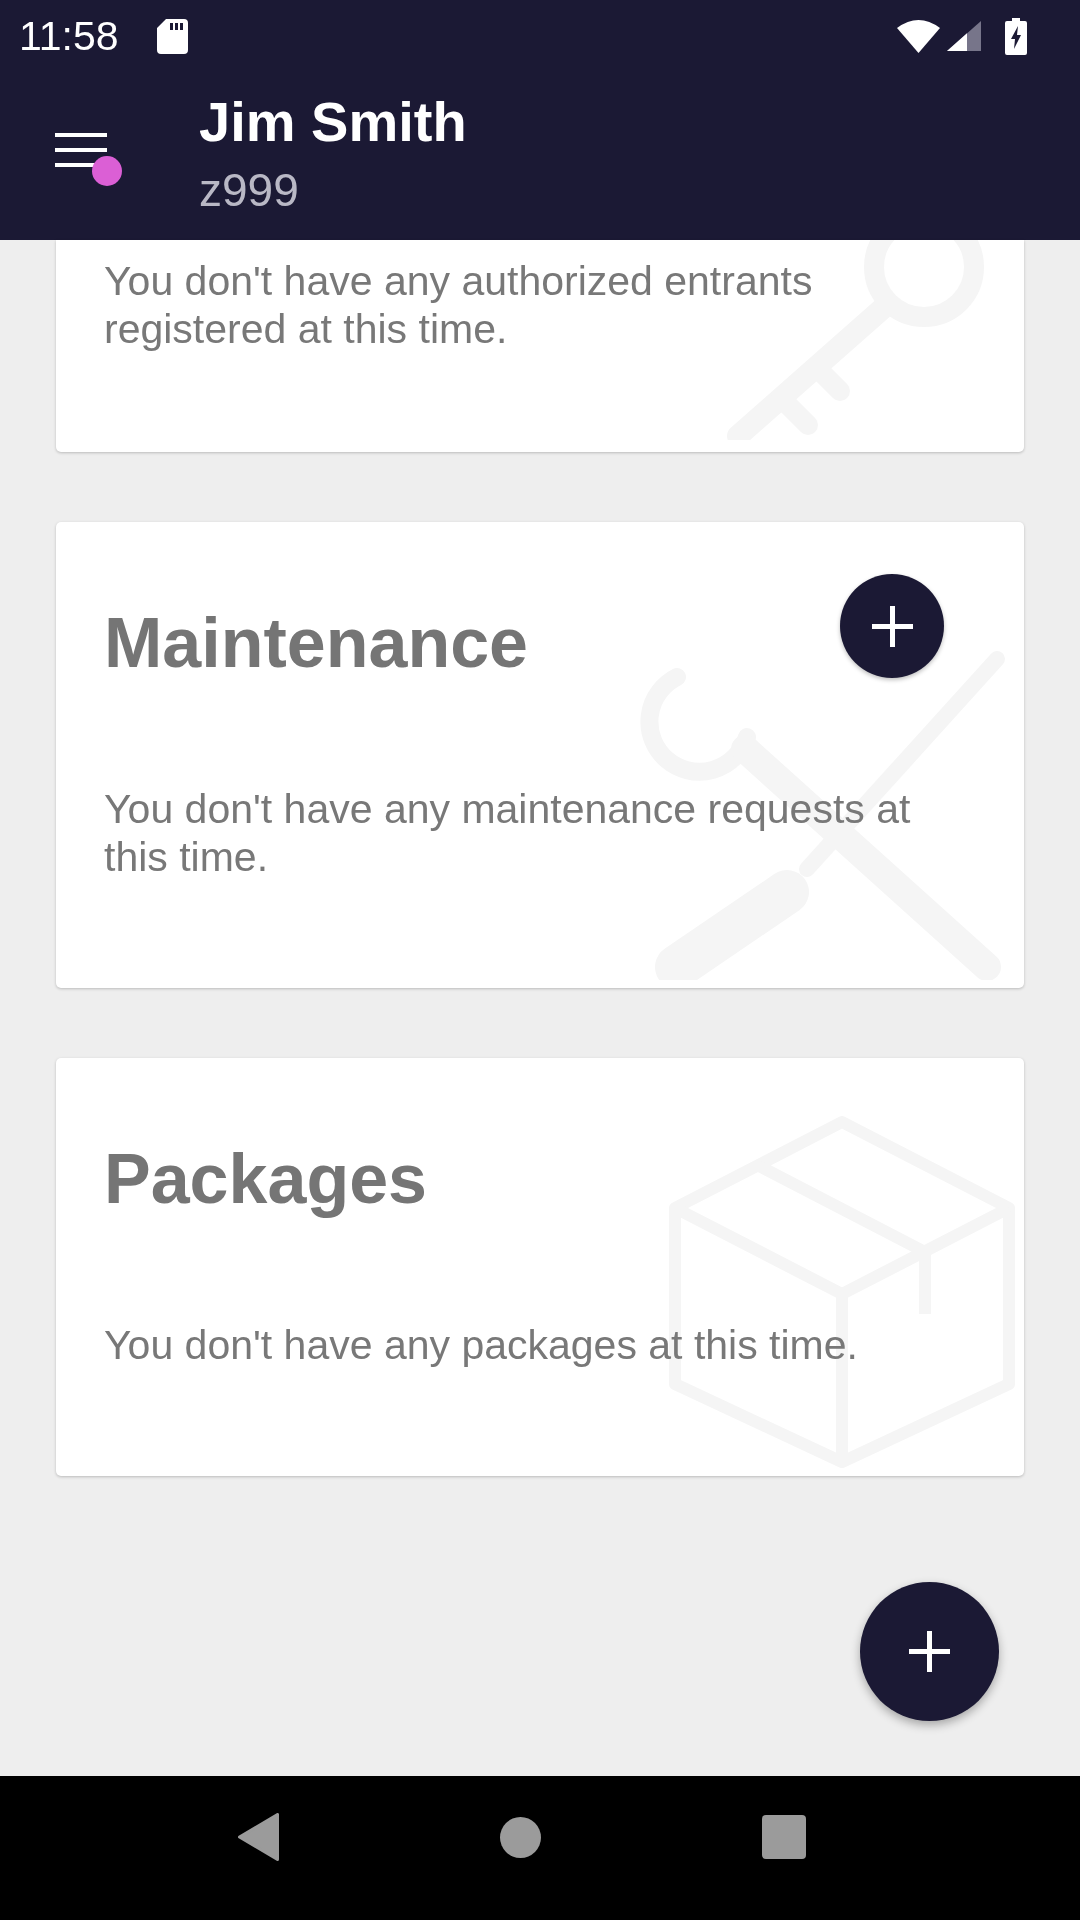 The width and height of the screenshot is (1080, 1920). Describe the element at coordinates (258, 1837) in the screenshot. I see `back-icon` at that location.